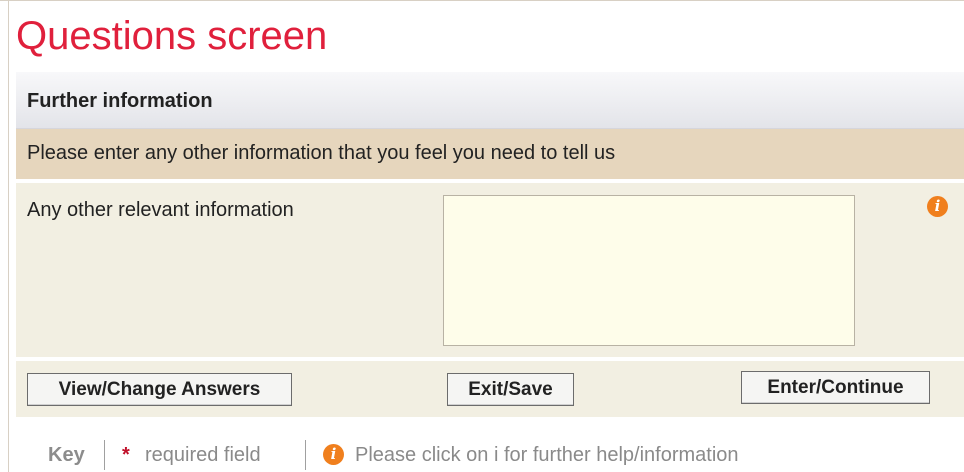 The height and width of the screenshot is (472, 964). Describe the element at coordinates (126, 455) in the screenshot. I see `required-star-icon: *` at that location.